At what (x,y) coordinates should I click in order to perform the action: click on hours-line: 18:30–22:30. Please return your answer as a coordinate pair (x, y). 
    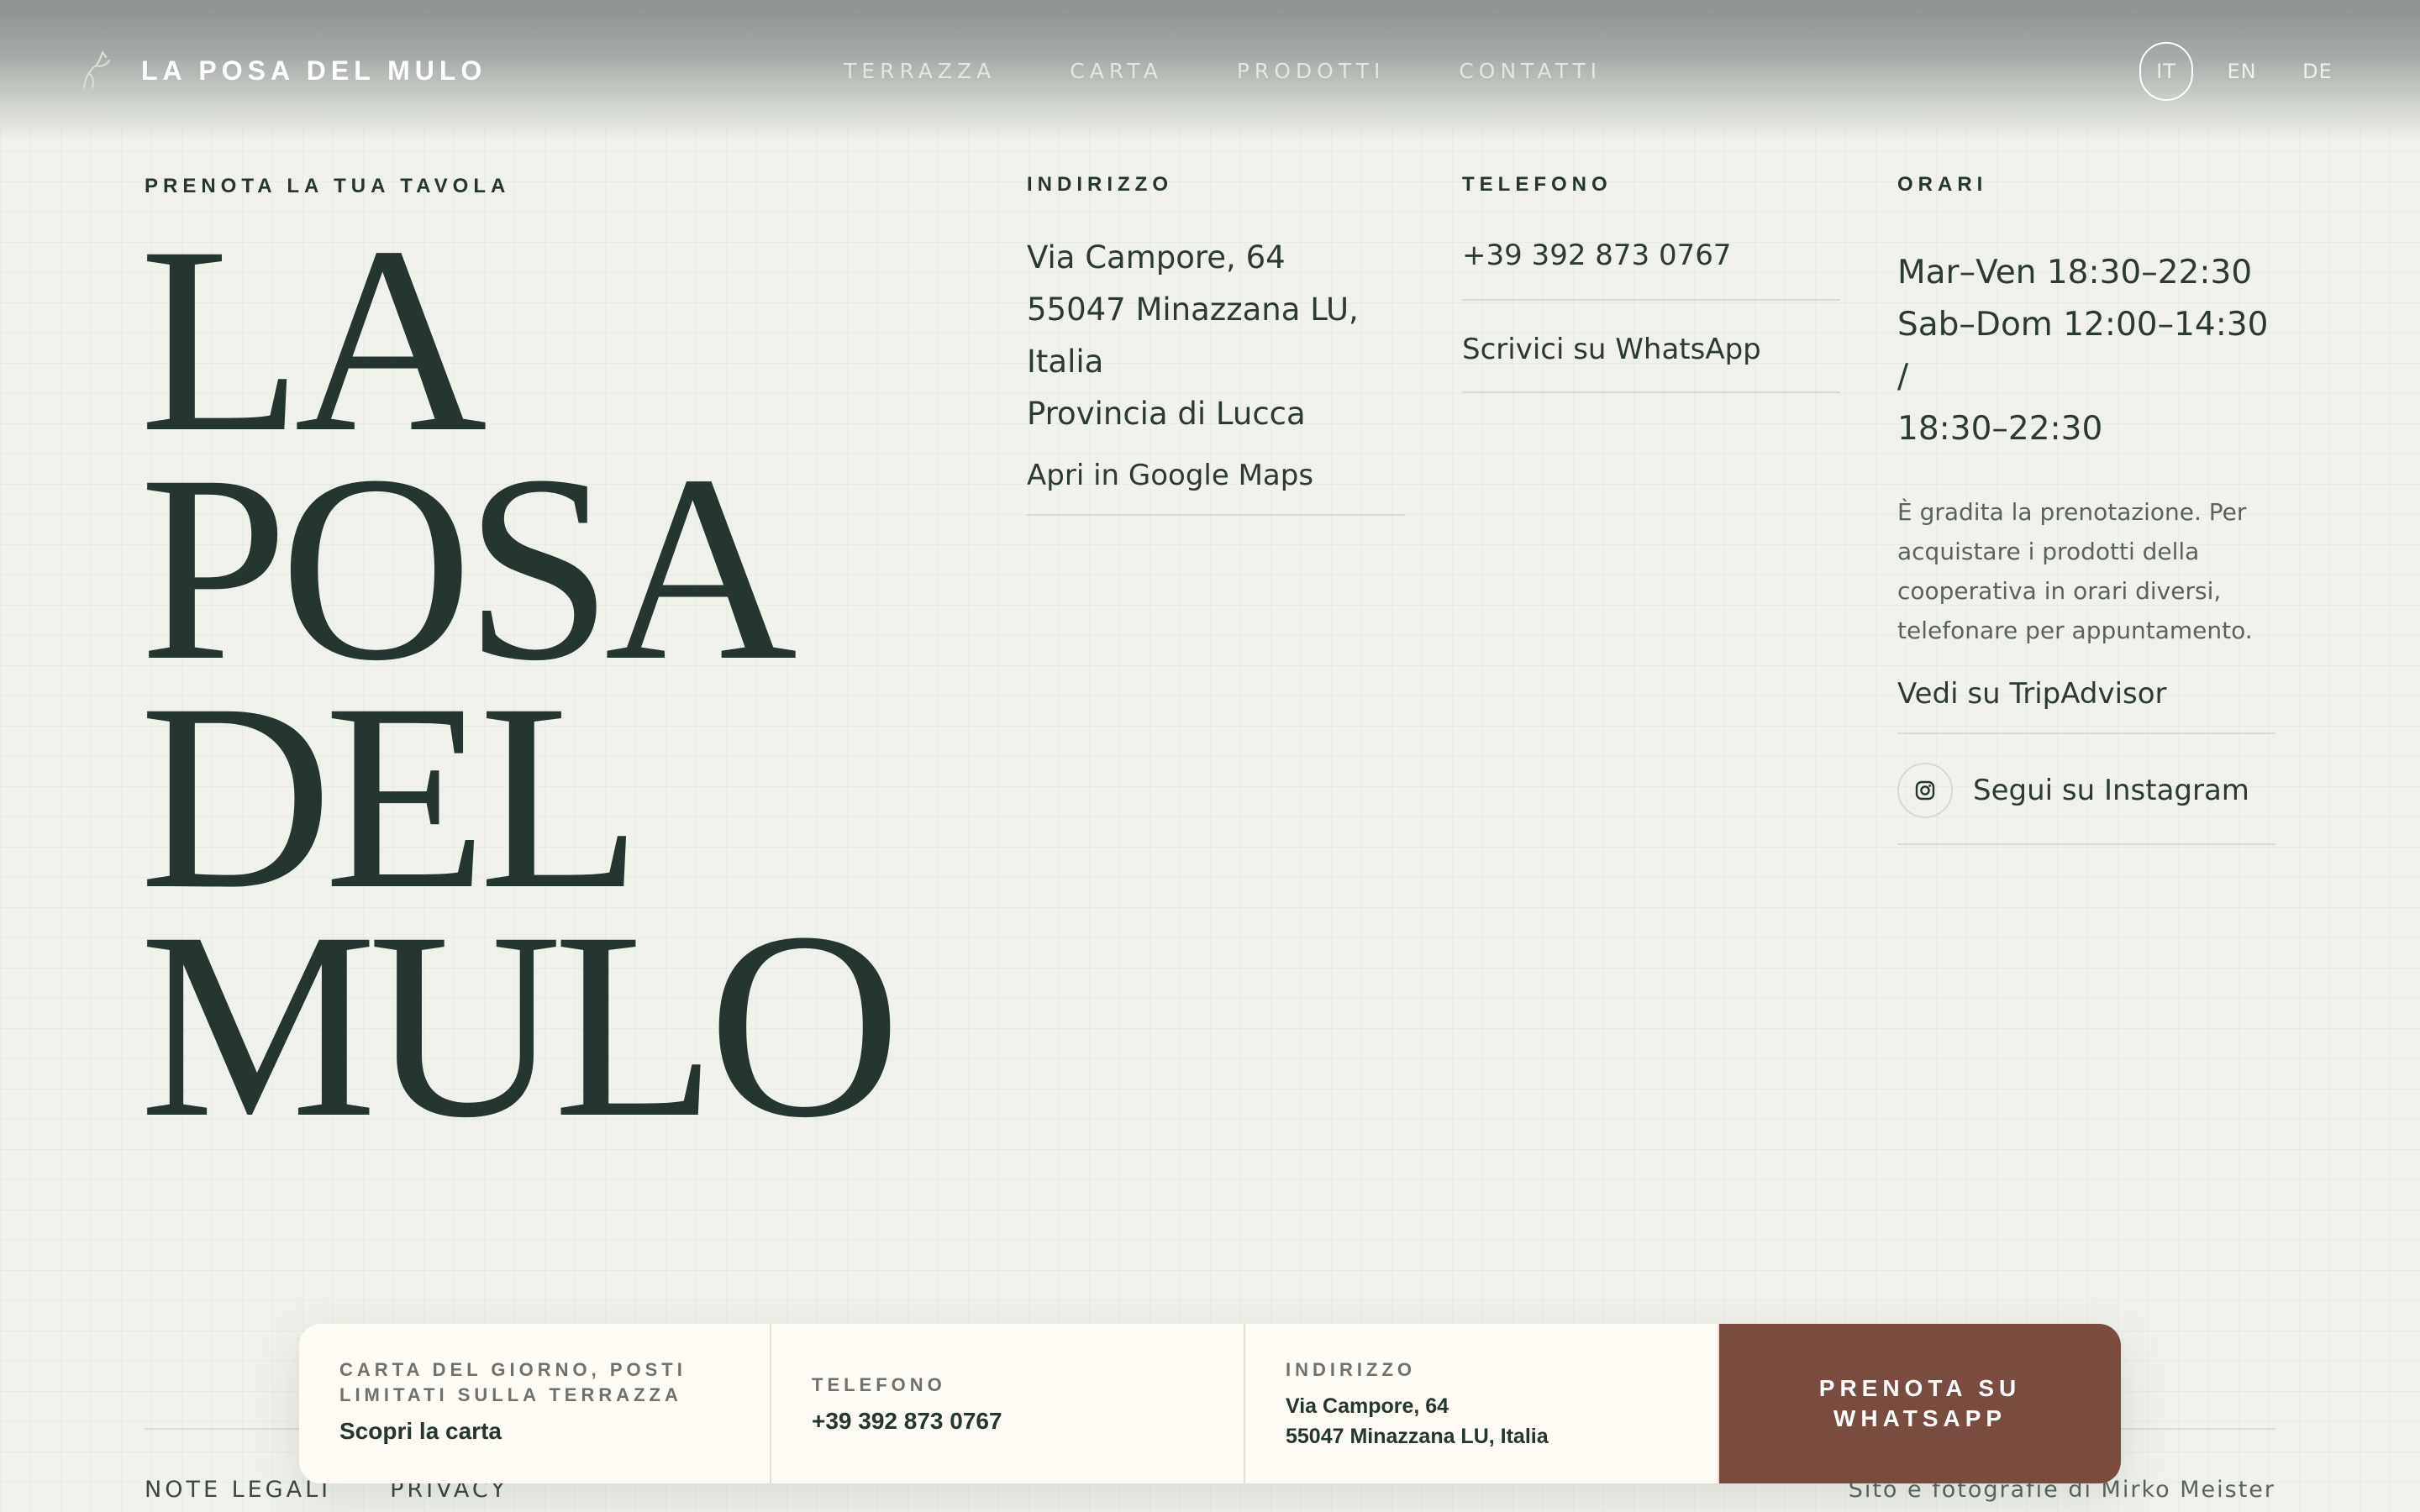
    Looking at the image, I should click on (2000, 429).